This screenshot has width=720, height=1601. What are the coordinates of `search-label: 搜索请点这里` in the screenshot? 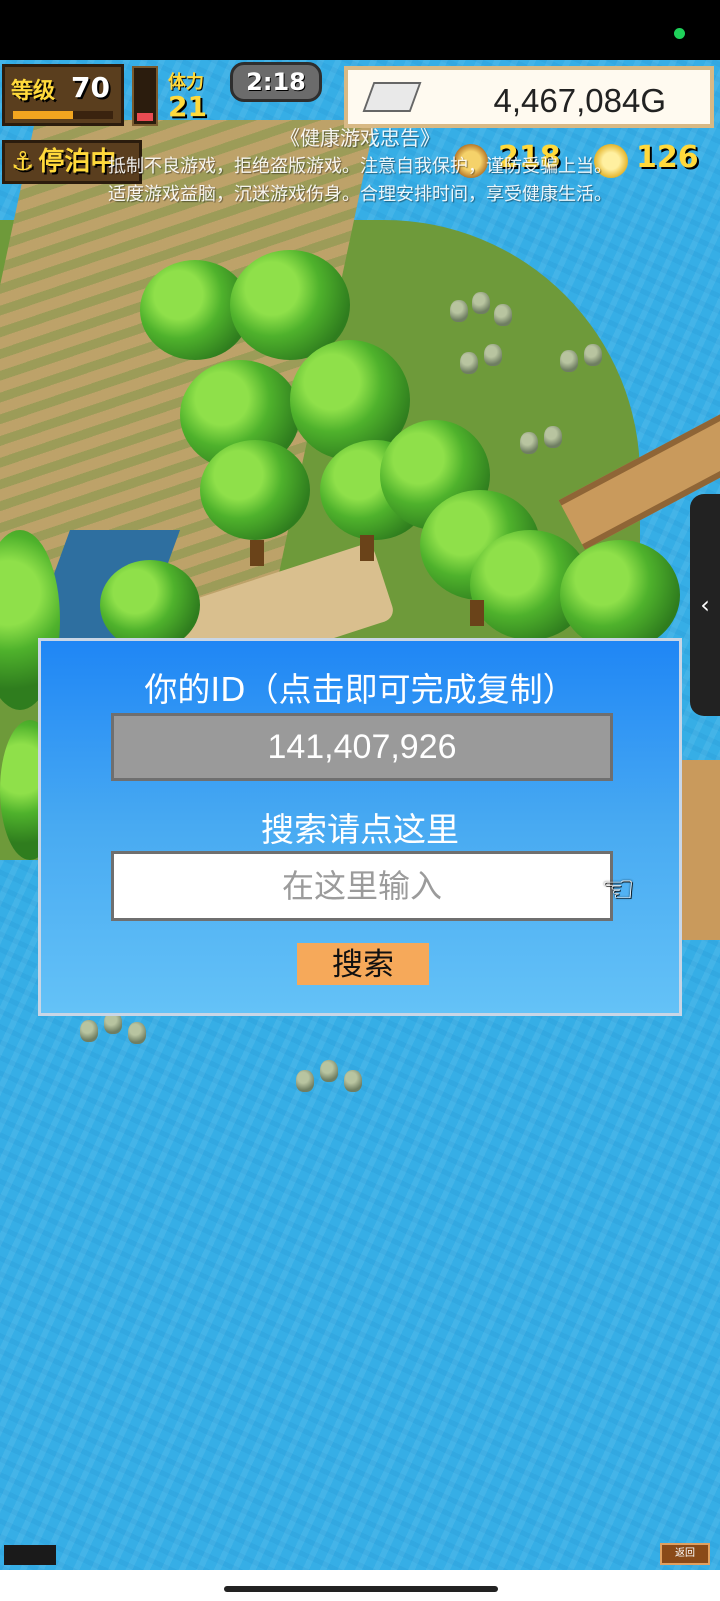 It's located at (360, 829).